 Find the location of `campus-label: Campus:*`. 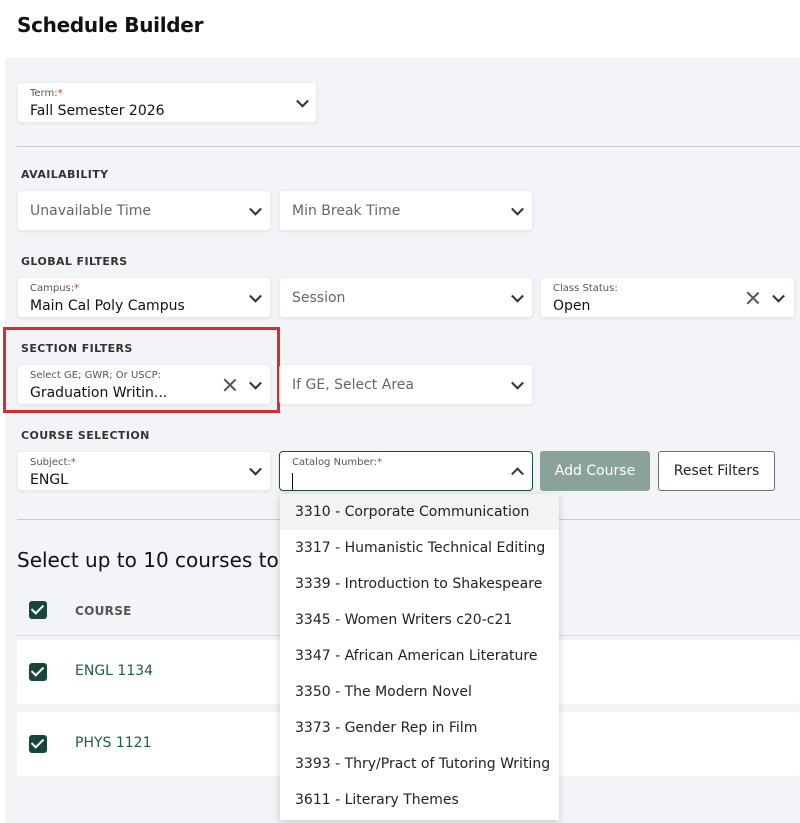

campus-label: Campus:* is located at coordinates (55, 288).